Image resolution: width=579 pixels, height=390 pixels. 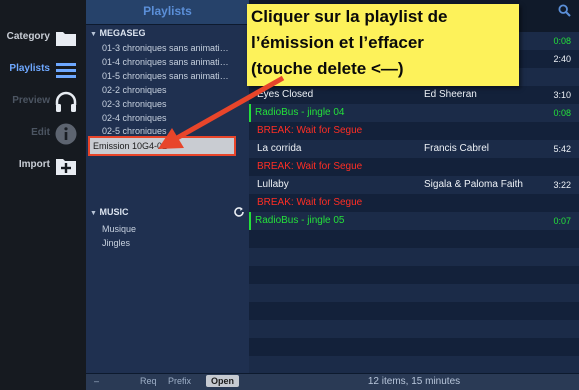 What do you see at coordinates (414, 149) in the screenshot?
I see `track-row: La corrida Francis Cabrel 5:42` at bounding box center [414, 149].